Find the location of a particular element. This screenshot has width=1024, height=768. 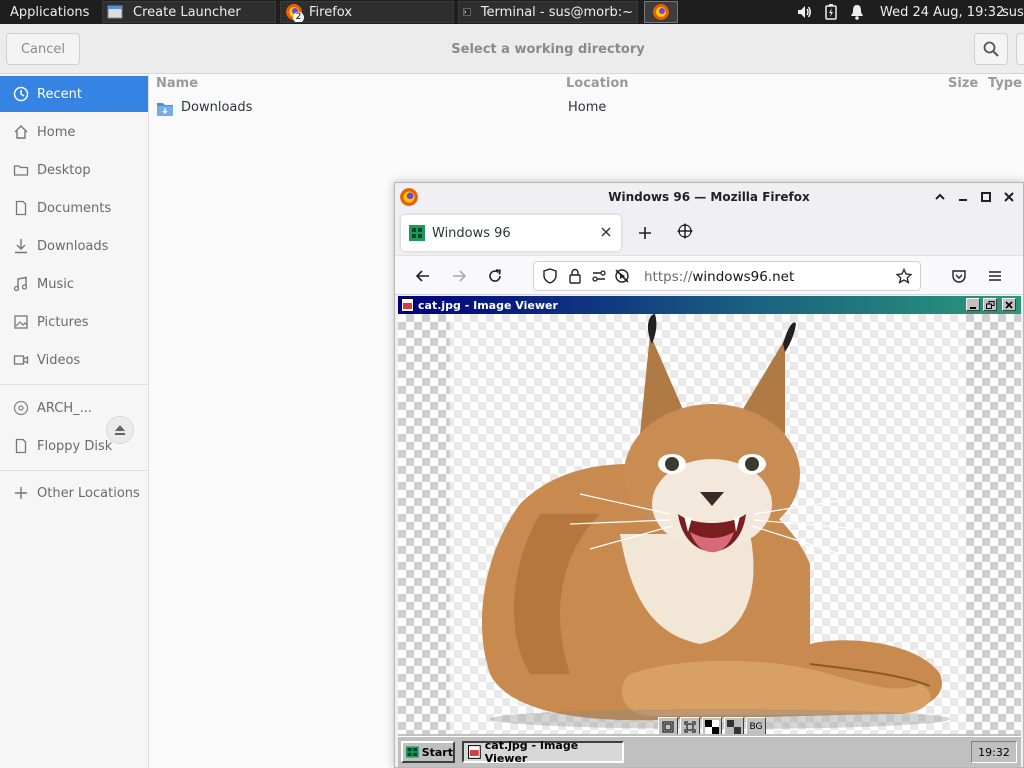

window-close-button is located at coordinates (1009, 197).